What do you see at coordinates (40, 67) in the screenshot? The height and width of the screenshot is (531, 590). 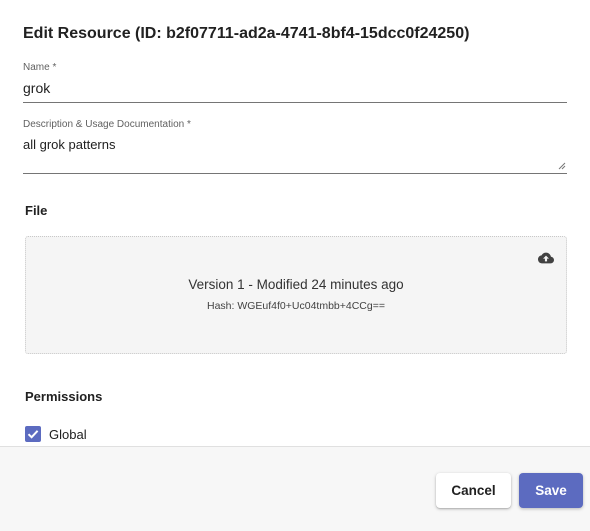 I see `name-field-label: Name *` at bounding box center [40, 67].